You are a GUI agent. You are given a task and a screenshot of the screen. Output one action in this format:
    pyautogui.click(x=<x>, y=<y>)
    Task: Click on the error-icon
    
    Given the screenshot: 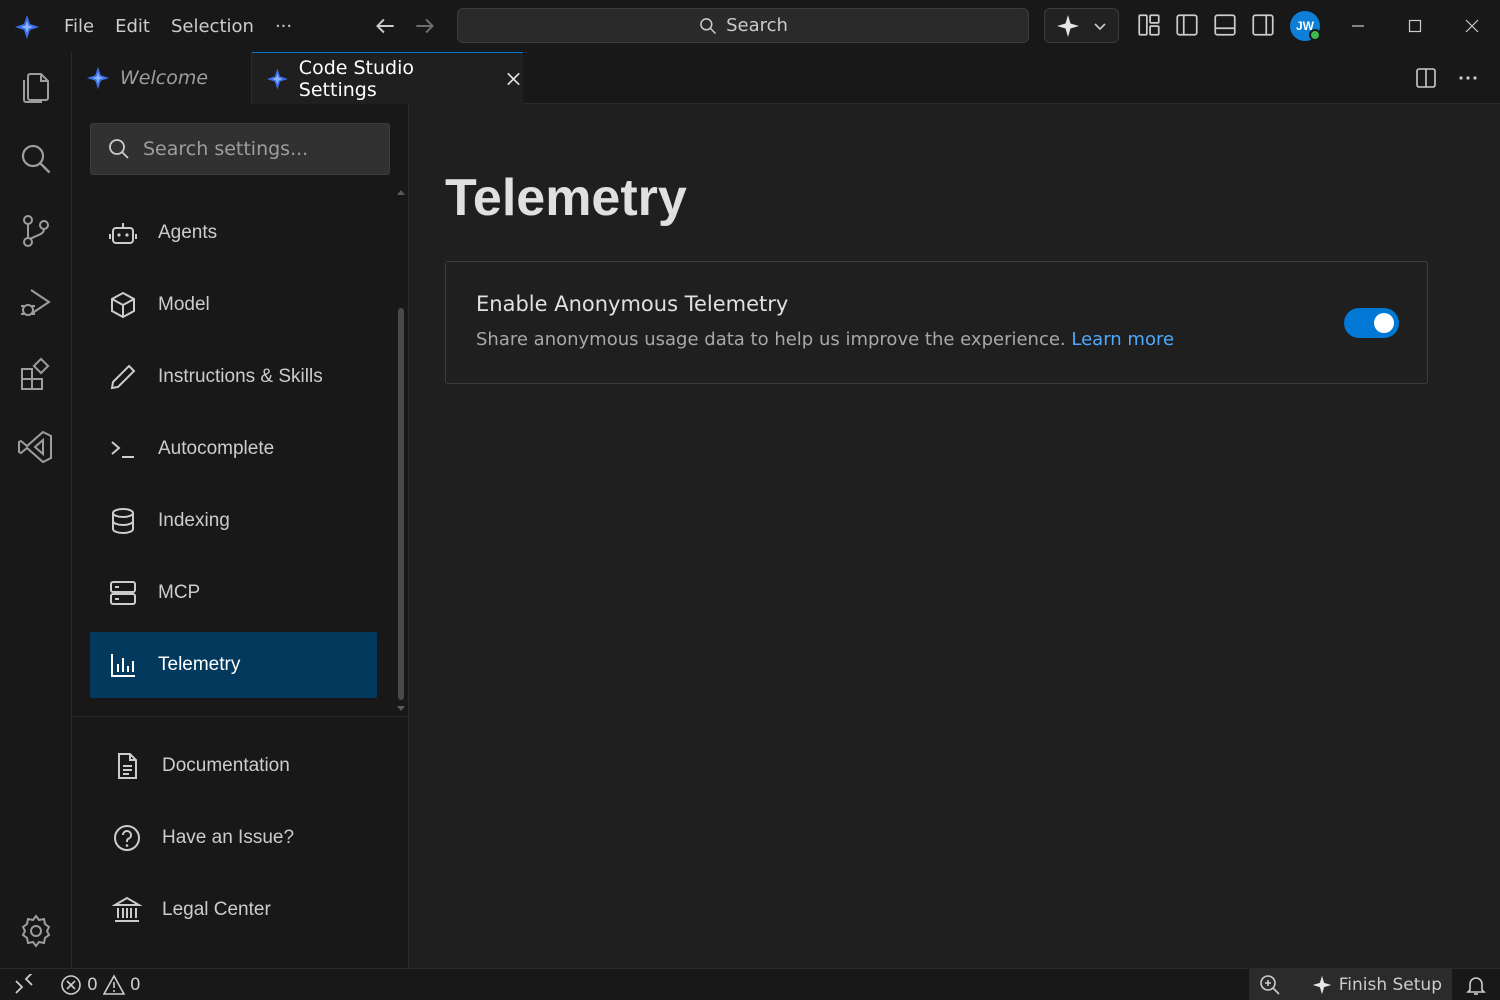 What is the action you would take?
    pyautogui.click(x=71, y=985)
    